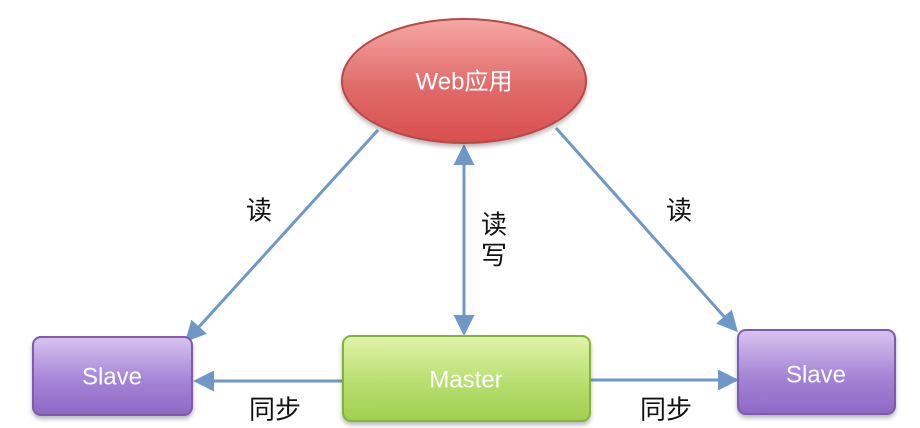 The height and width of the screenshot is (428, 920). I want to click on web-app-label: Web应用, so click(464, 81).